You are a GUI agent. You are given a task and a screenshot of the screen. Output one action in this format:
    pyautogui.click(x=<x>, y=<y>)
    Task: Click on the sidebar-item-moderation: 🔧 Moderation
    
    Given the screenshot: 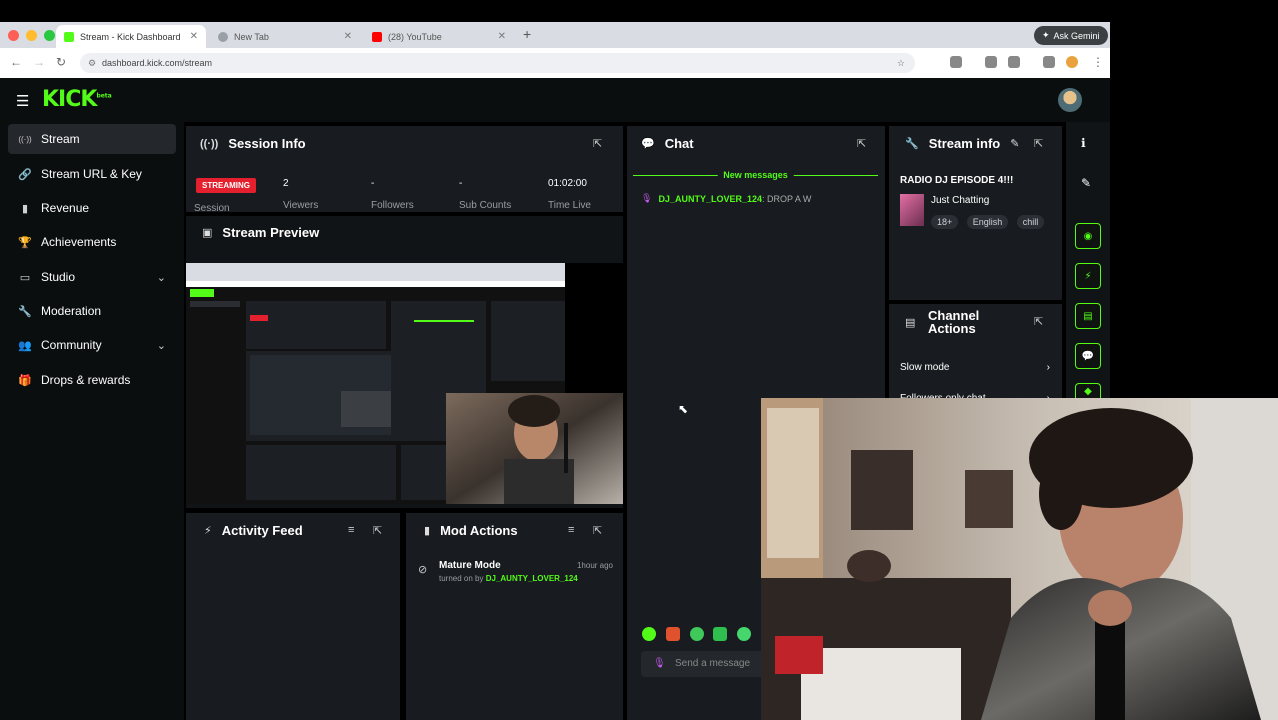 What is the action you would take?
    pyautogui.click(x=92, y=311)
    